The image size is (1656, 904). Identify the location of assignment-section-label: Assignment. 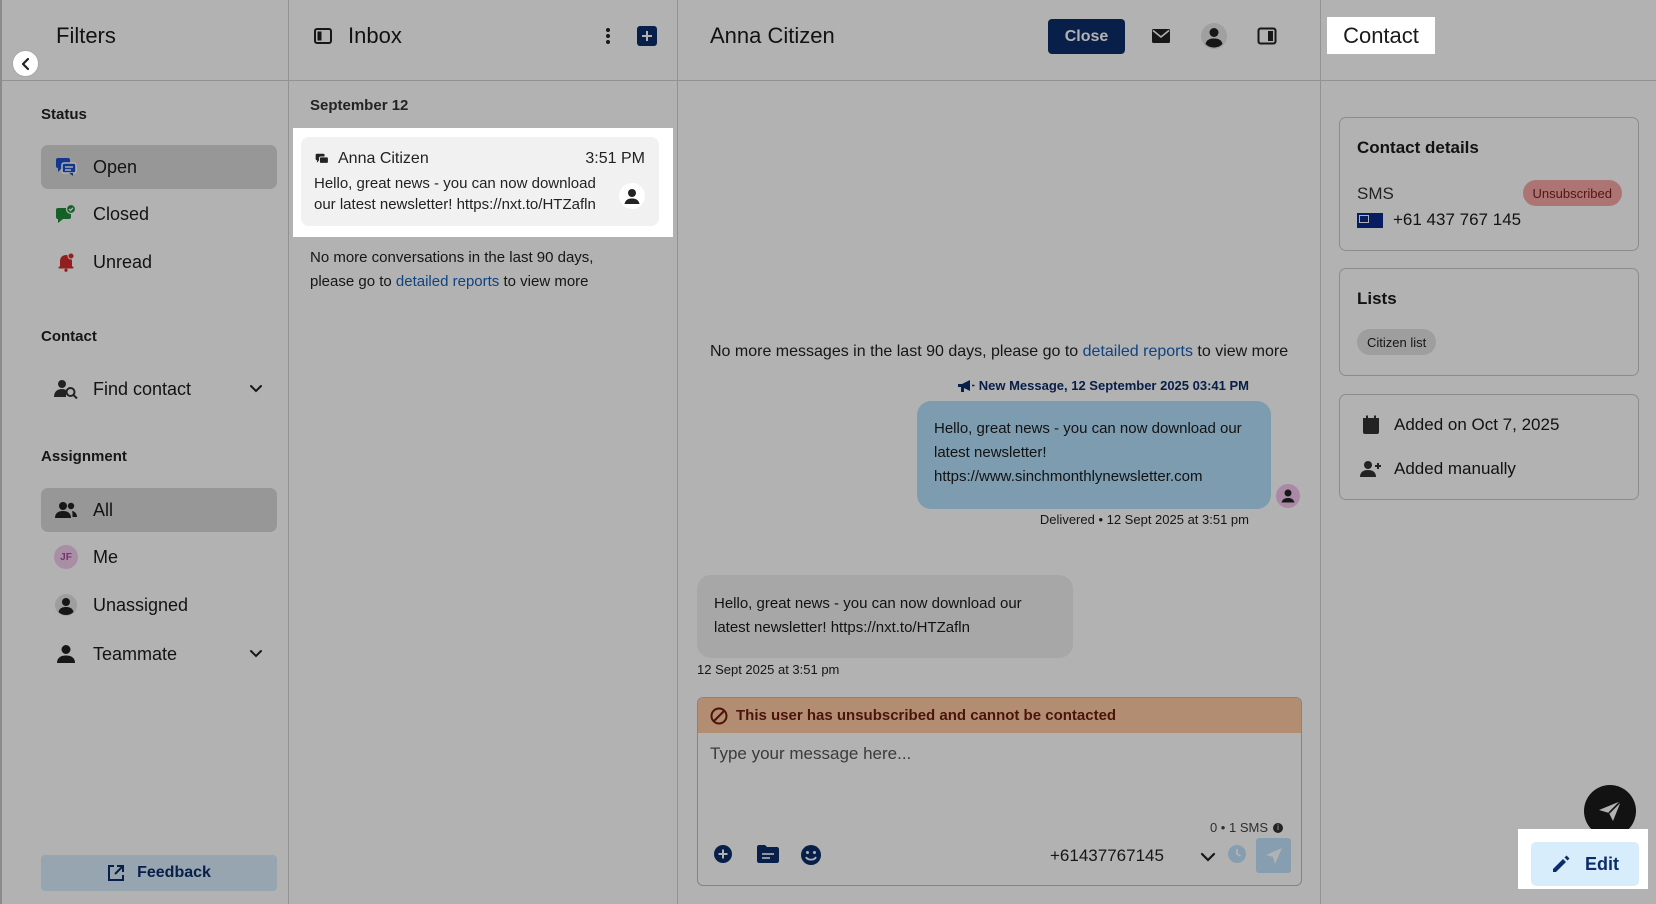
(84, 456).